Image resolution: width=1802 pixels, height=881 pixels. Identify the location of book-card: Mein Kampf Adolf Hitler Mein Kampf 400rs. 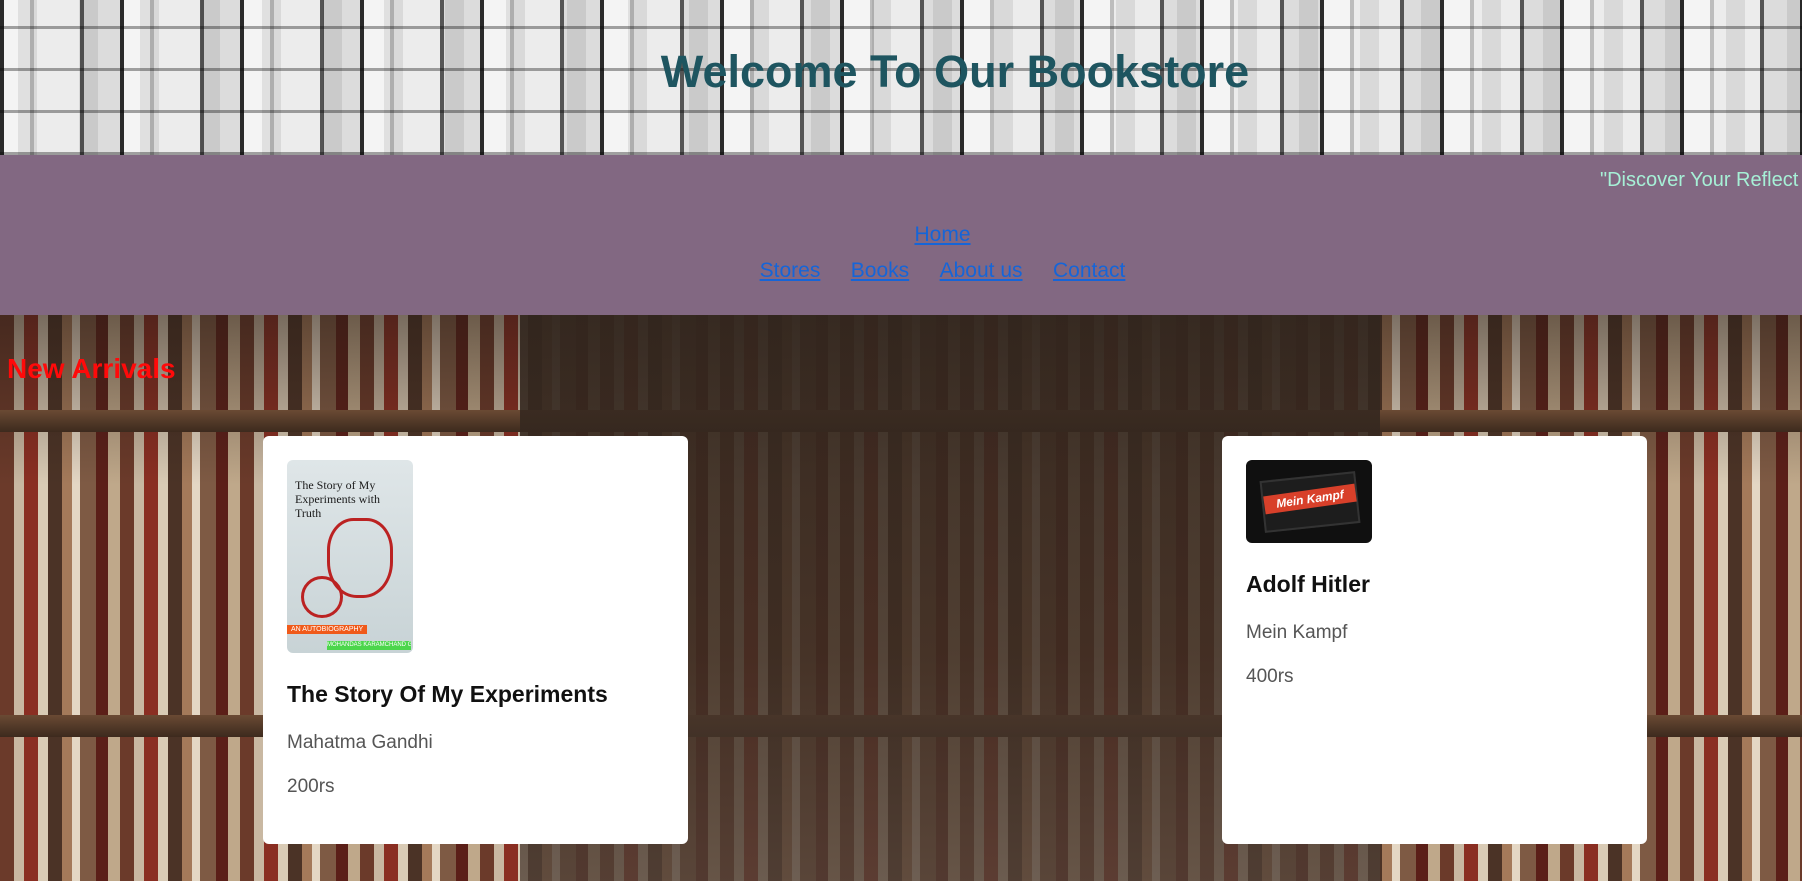
(1434, 640).